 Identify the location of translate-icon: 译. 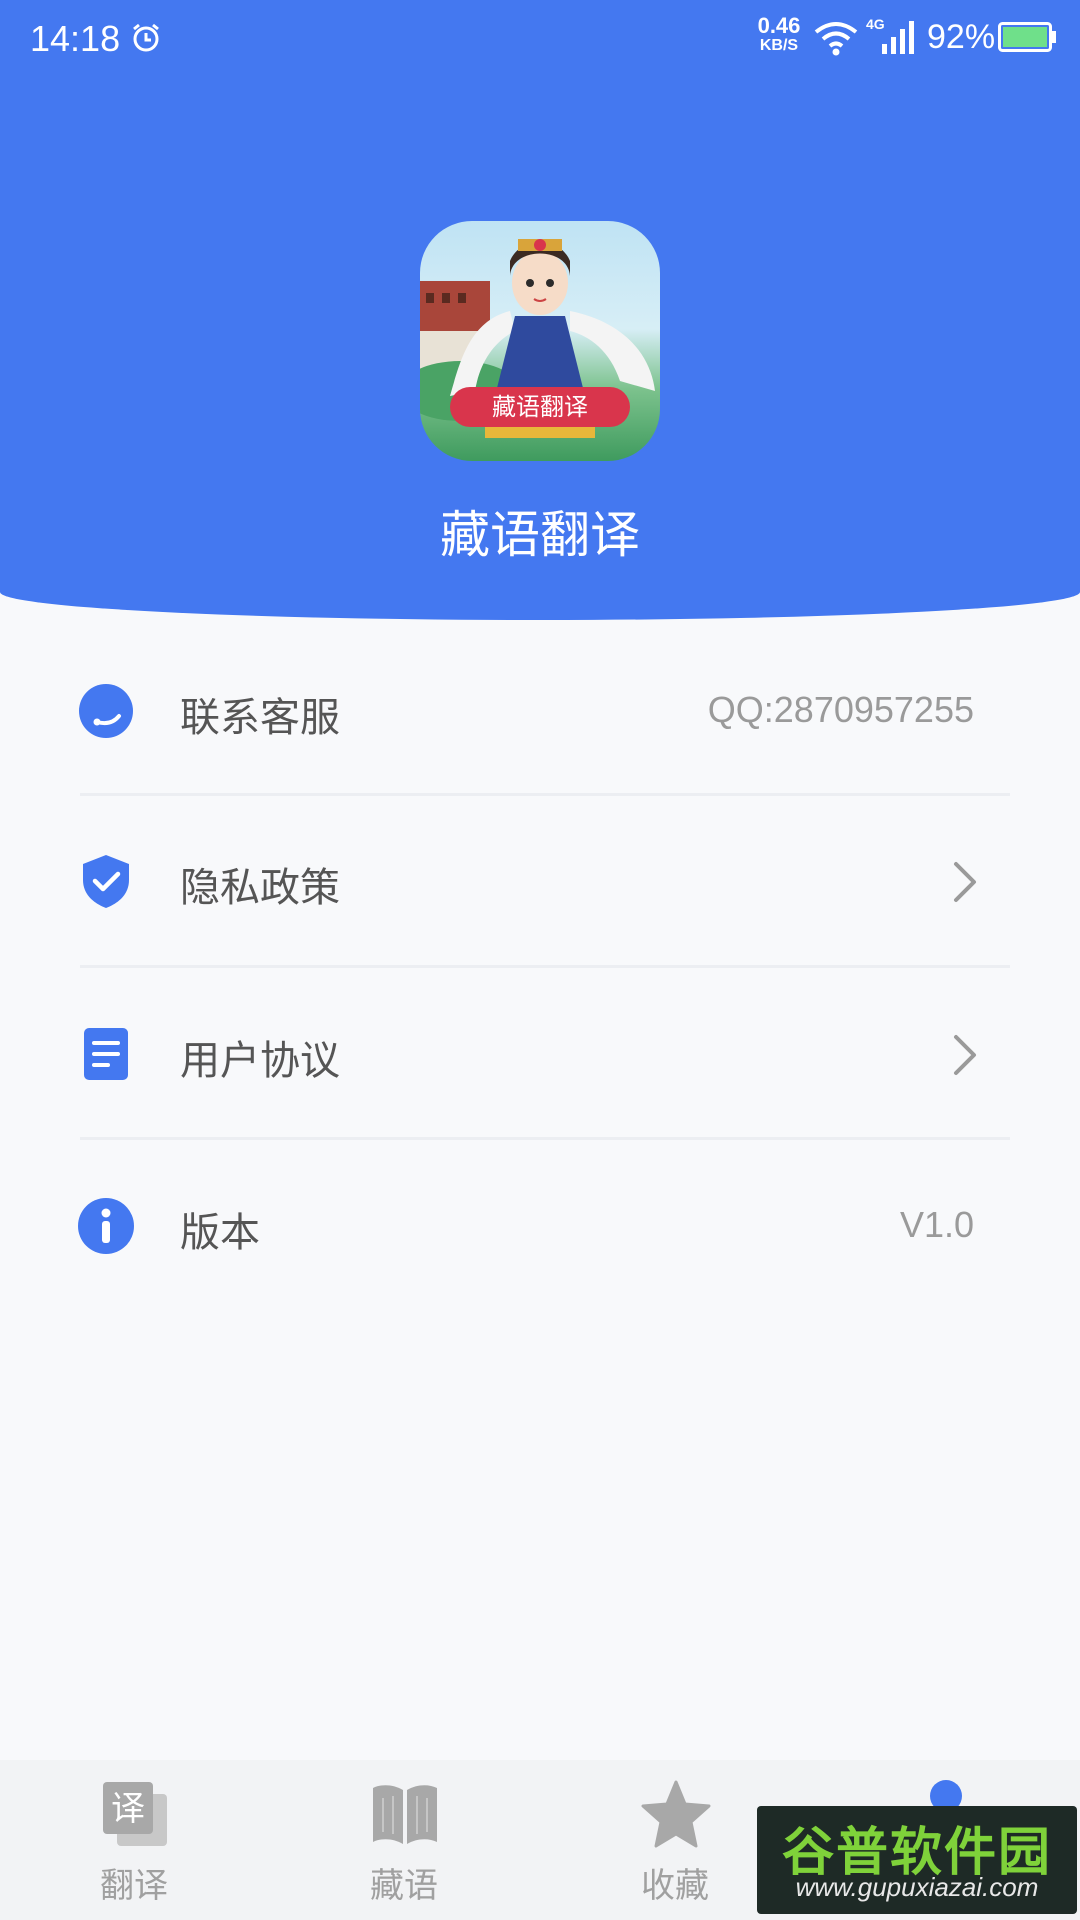
(135, 1814).